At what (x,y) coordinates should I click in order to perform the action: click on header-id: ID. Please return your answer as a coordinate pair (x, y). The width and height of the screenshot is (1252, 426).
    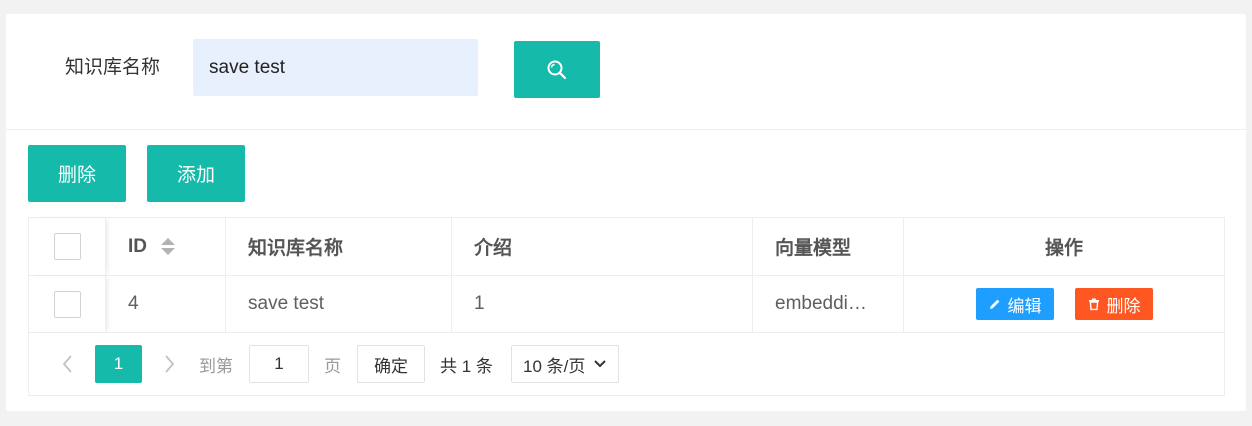
    Looking at the image, I should click on (166, 246).